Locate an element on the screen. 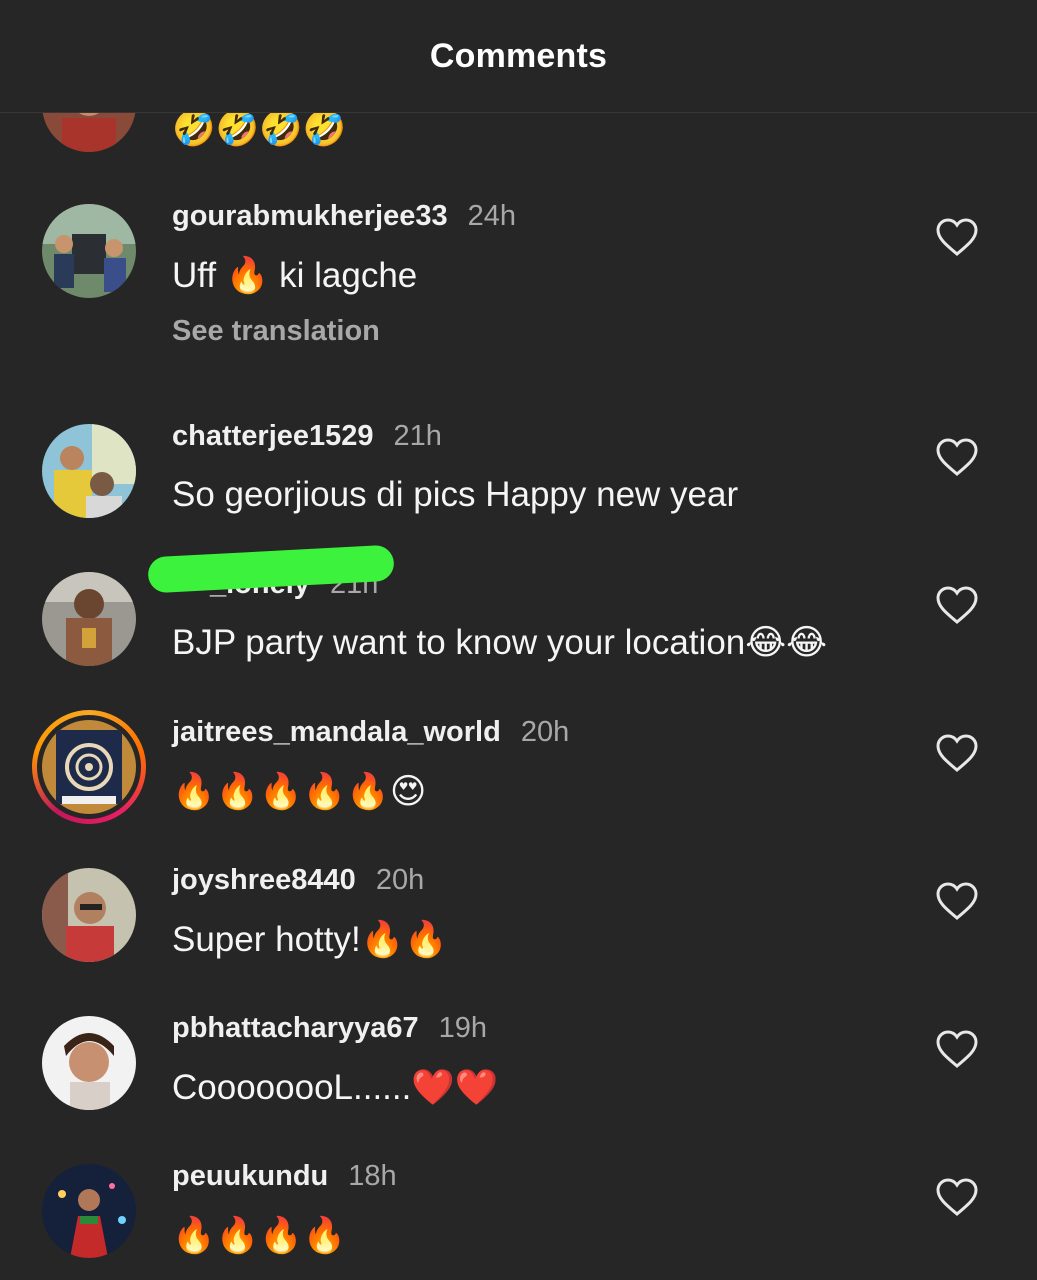  comment-text: Uff 🔥 ki lagche is located at coordinates (295, 275).